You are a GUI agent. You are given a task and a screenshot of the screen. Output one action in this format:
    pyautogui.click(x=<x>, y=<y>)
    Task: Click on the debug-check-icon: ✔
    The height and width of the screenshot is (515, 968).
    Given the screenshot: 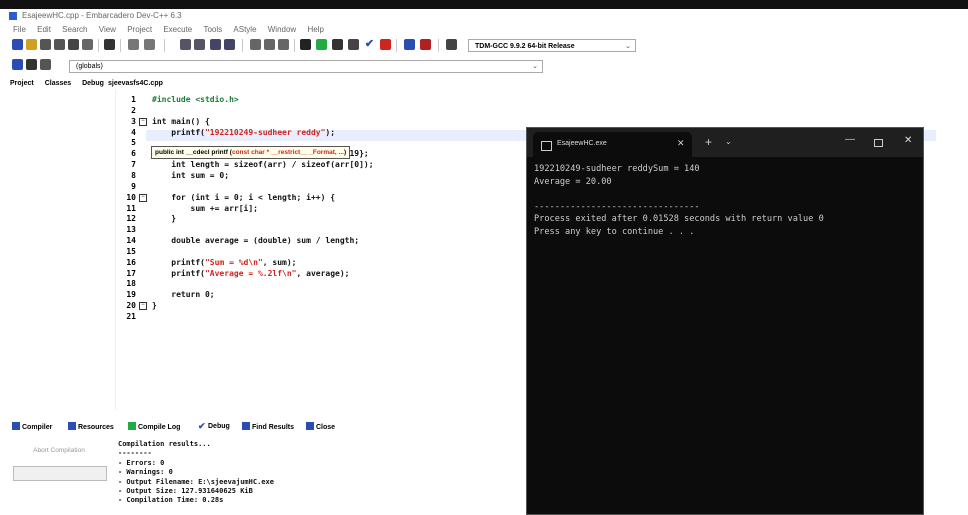 What is the action you would take?
    pyautogui.click(x=202, y=426)
    